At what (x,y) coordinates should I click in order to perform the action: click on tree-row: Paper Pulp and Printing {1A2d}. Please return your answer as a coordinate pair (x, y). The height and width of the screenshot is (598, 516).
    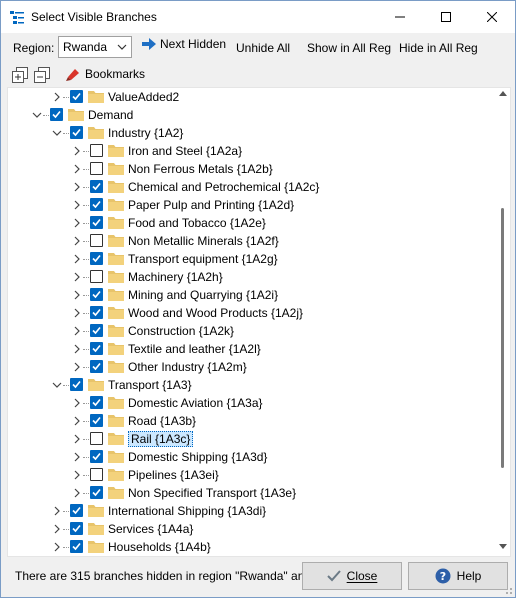
    Looking at the image, I should click on (253, 205).